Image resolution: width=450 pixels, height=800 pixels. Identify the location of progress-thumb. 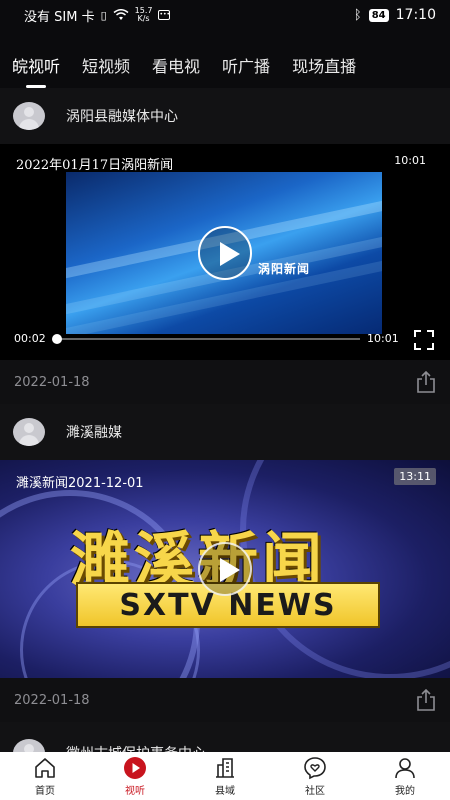
(56, 339).